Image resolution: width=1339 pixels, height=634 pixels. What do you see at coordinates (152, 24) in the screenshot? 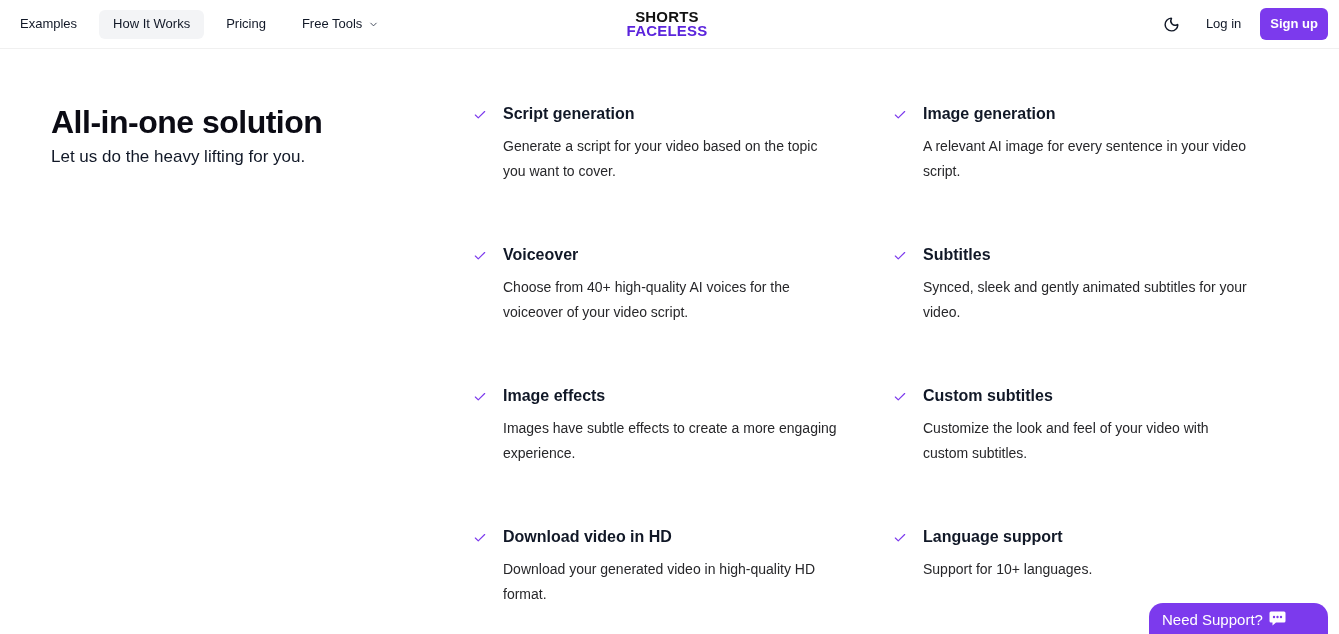
I see `nav-link: How It Works` at bounding box center [152, 24].